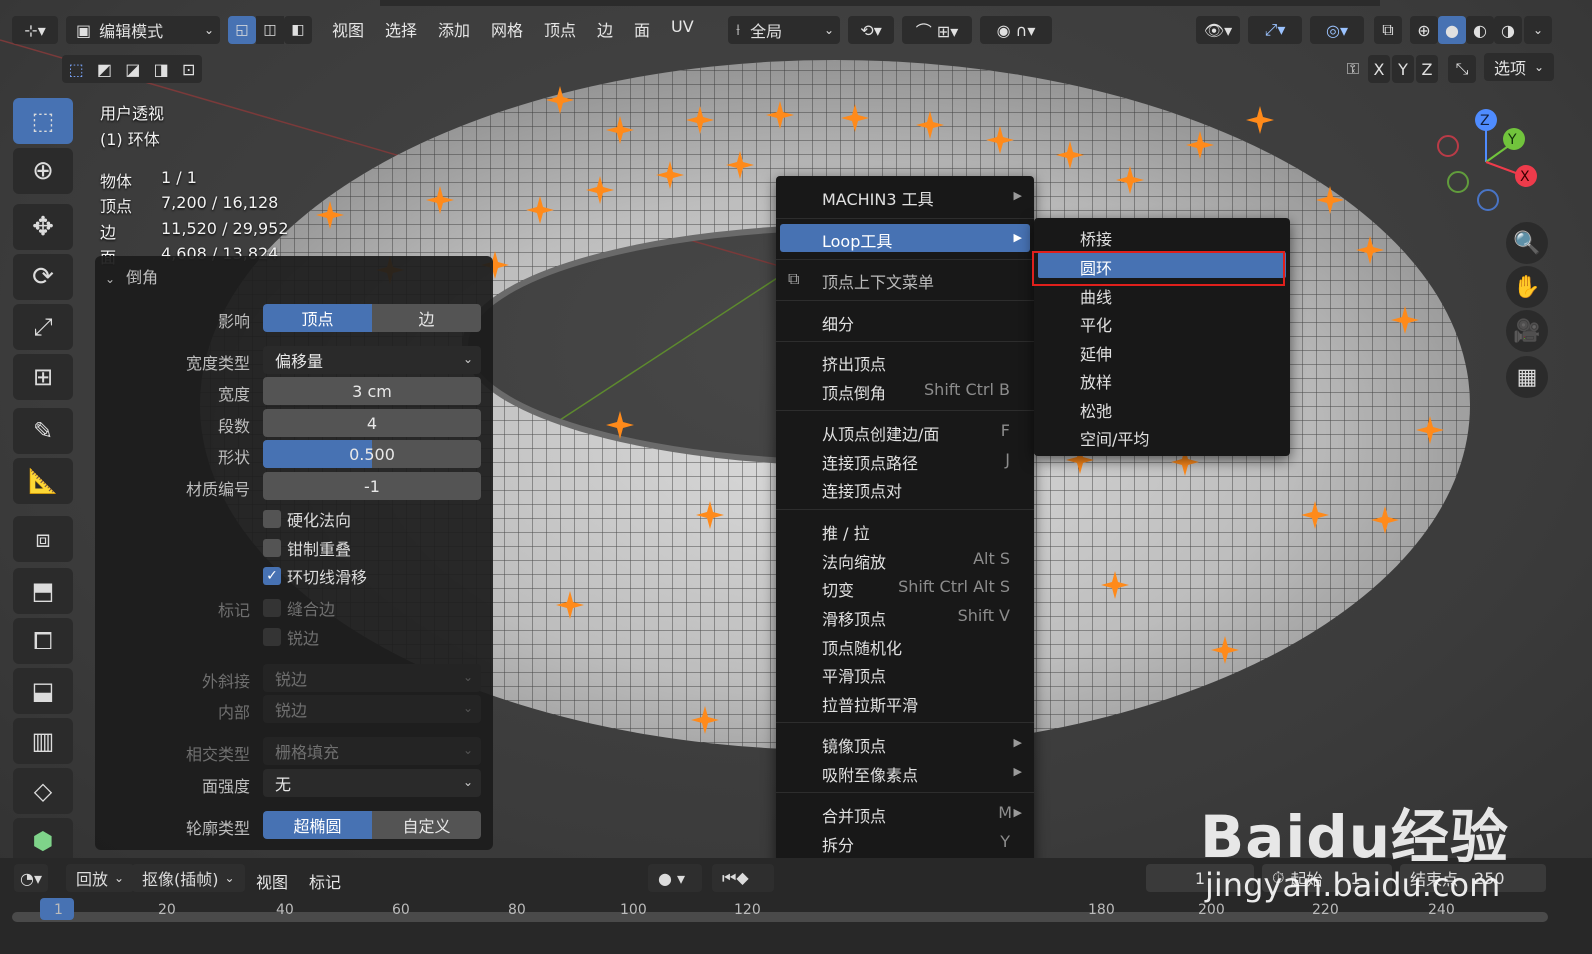  Describe the element at coordinates (1527, 287) in the screenshot. I see `pan-button: ✋` at that location.